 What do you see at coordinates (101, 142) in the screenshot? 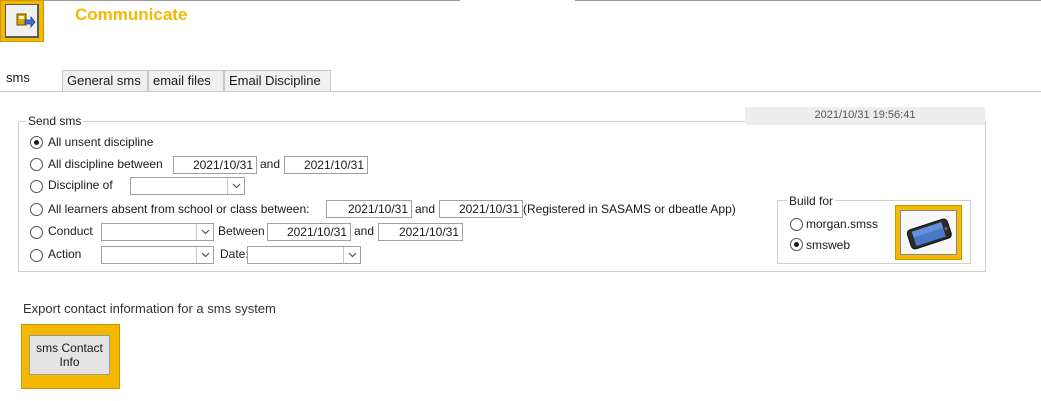
I see `label-all-unsent: All unsent discipline` at bounding box center [101, 142].